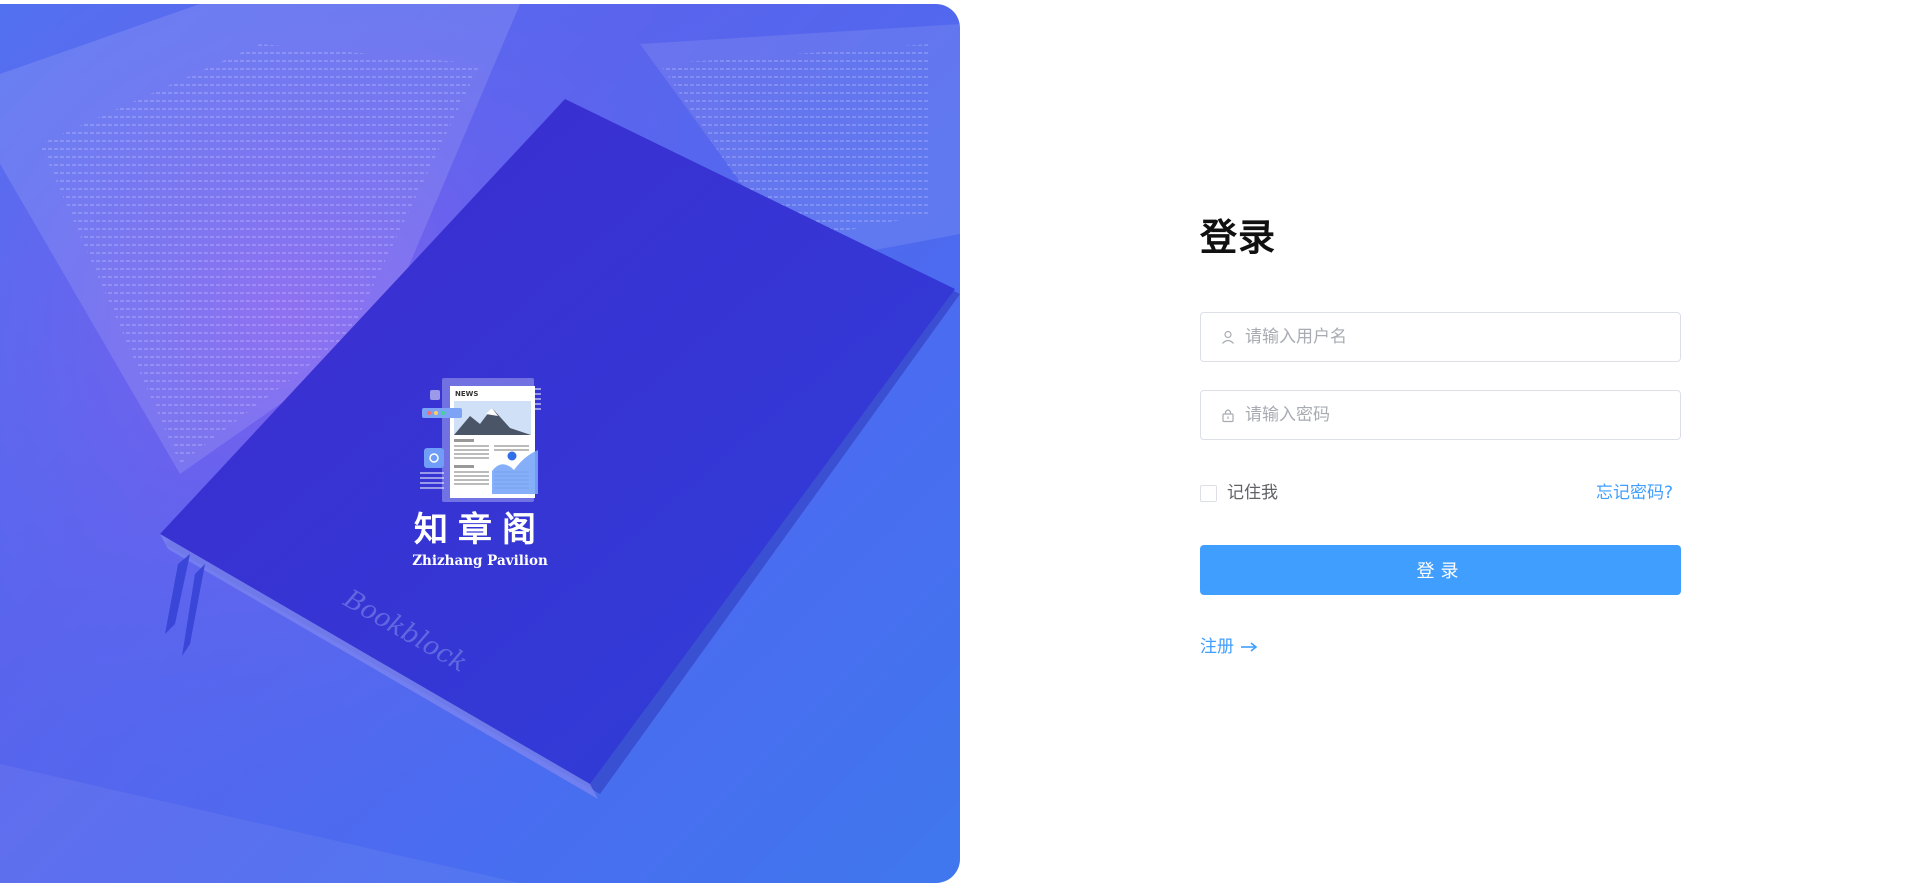 This screenshot has height=883, width=1920. Describe the element at coordinates (1208, 493) in the screenshot. I see `remember-checkbox` at that location.